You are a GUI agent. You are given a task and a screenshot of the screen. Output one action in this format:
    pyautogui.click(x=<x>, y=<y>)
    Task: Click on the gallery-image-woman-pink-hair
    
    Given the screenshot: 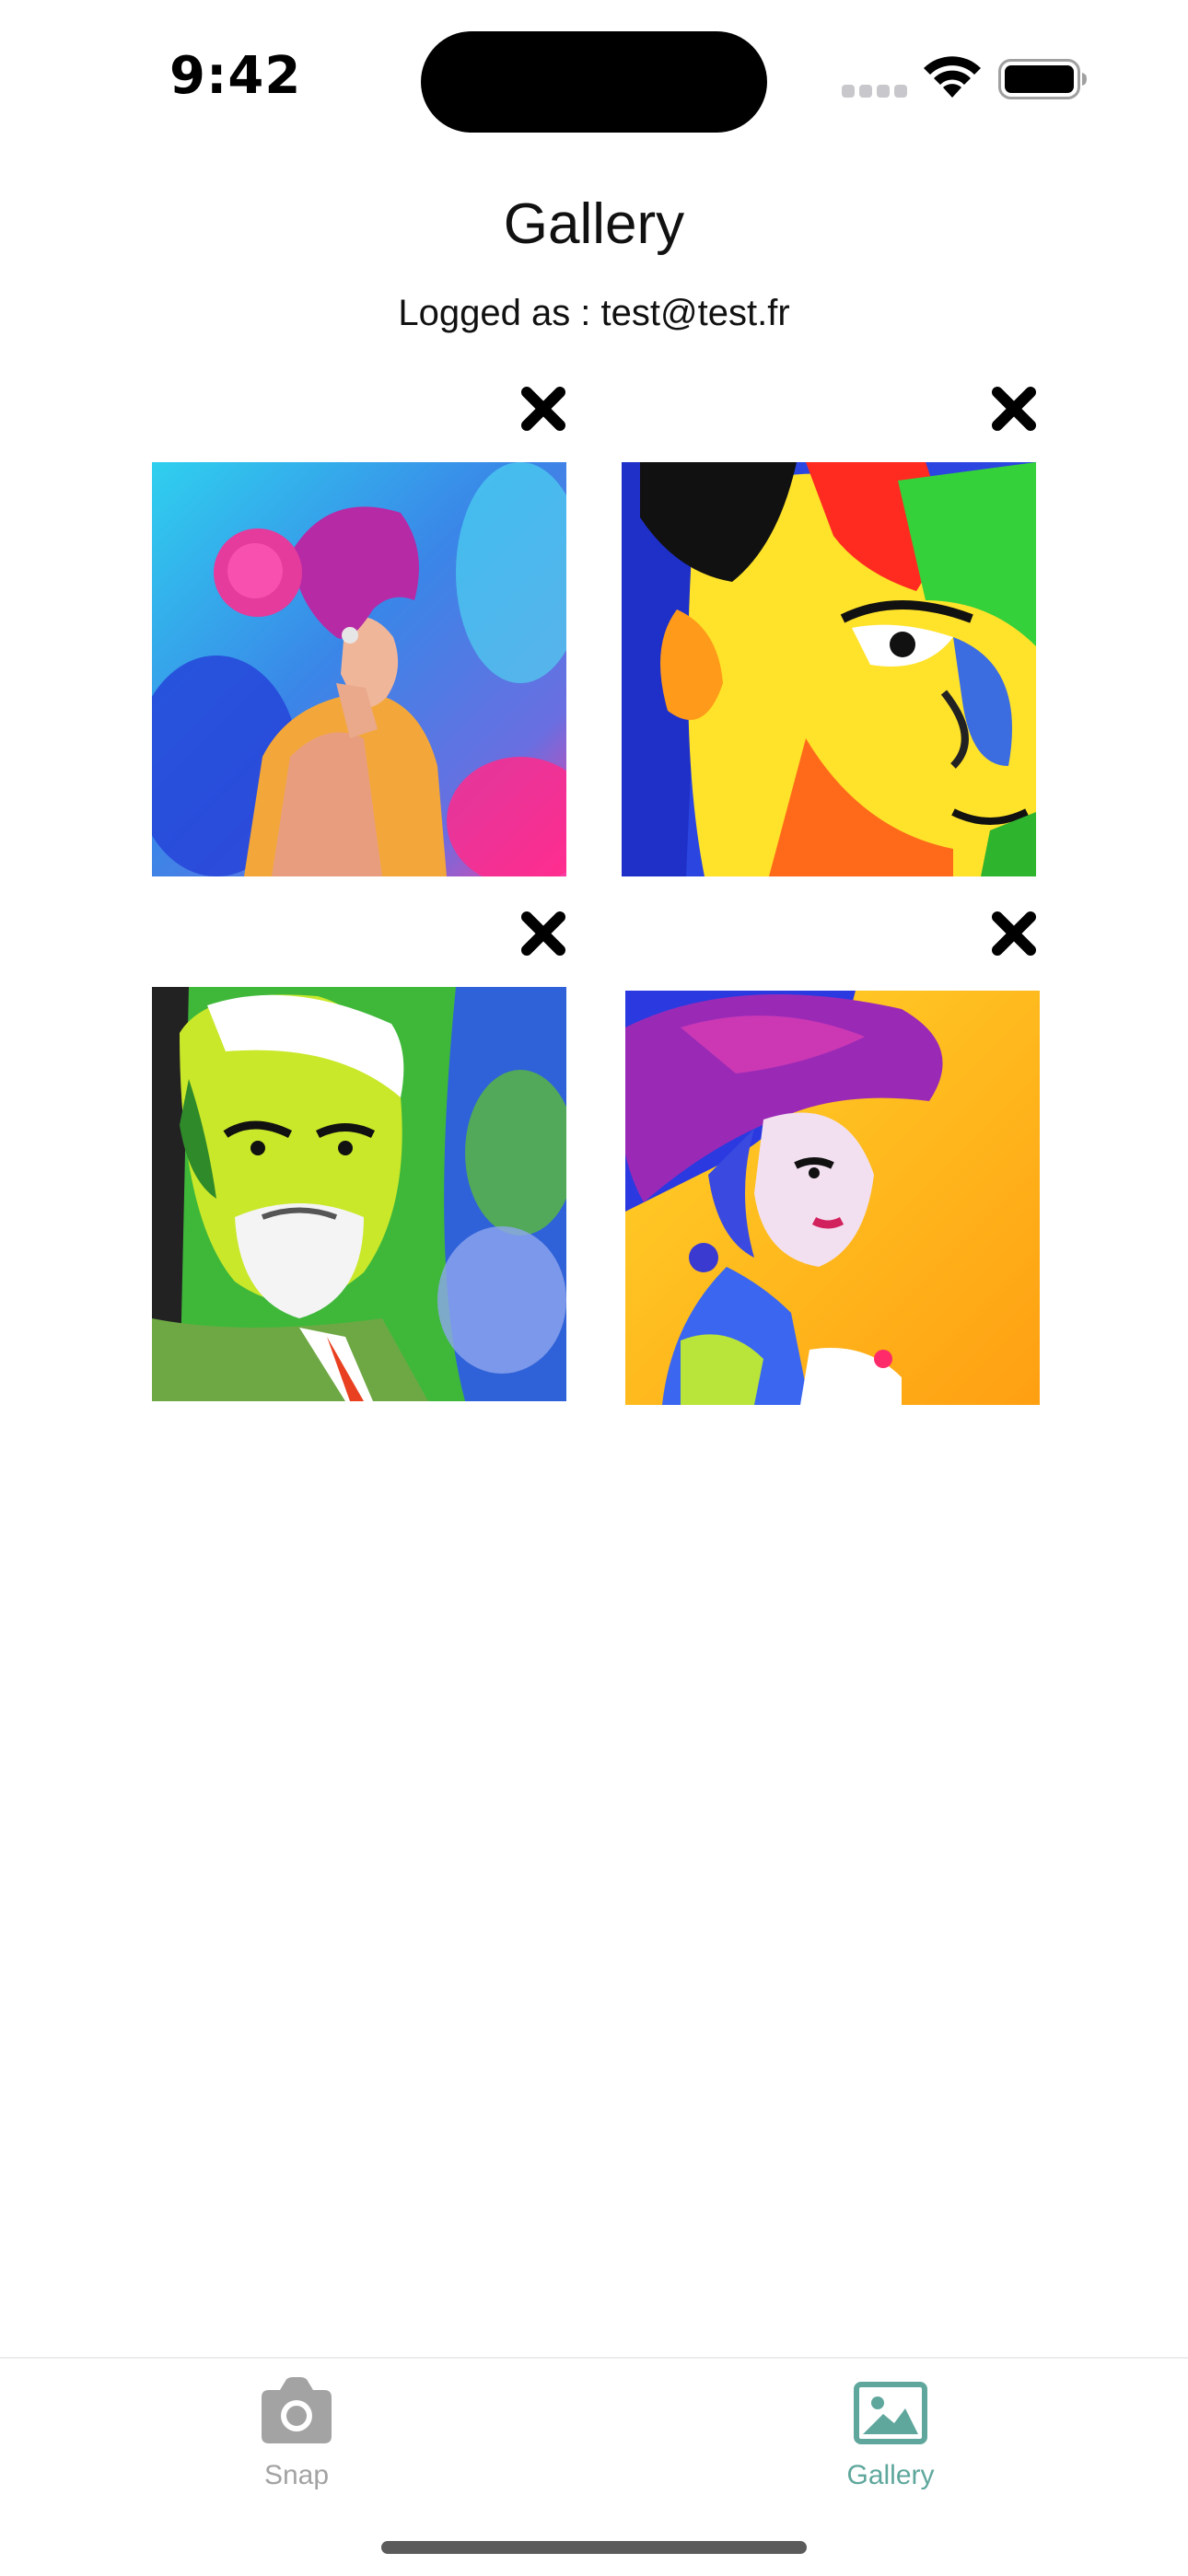 What is the action you would take?
    pyautogui.click(x=359, y=669)
    